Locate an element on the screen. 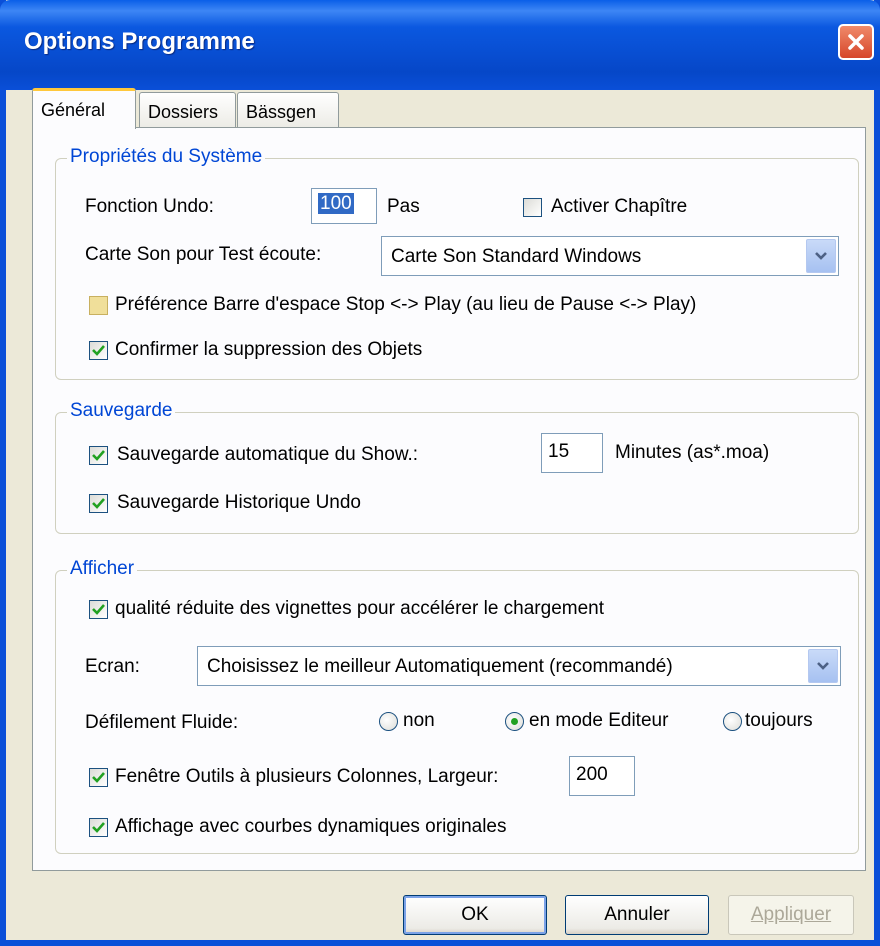 This screenshot has height=946, width=880. title-bar: Options Programme is located at coordinates (440, 45).